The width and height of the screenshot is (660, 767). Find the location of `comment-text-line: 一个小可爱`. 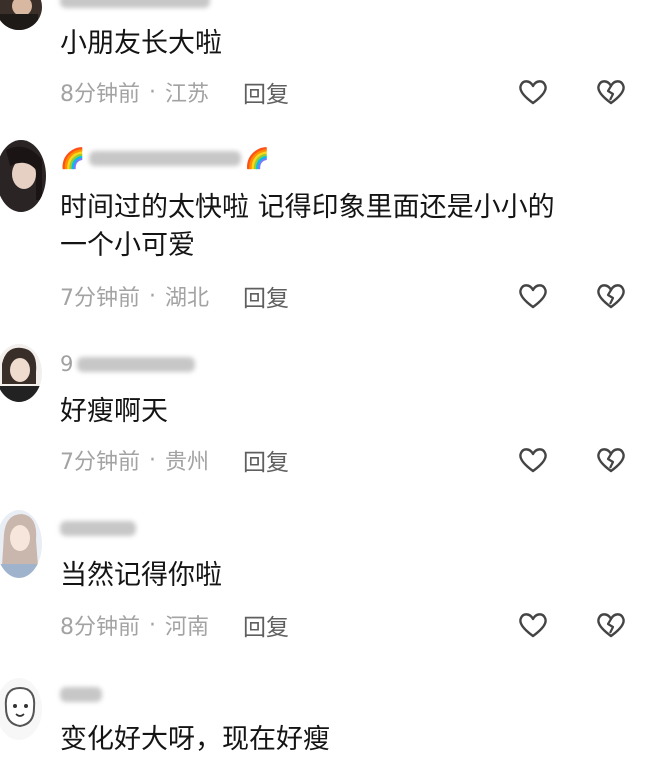

comment-text-line: 一个小可爱 is located at coordinates (127, 245).